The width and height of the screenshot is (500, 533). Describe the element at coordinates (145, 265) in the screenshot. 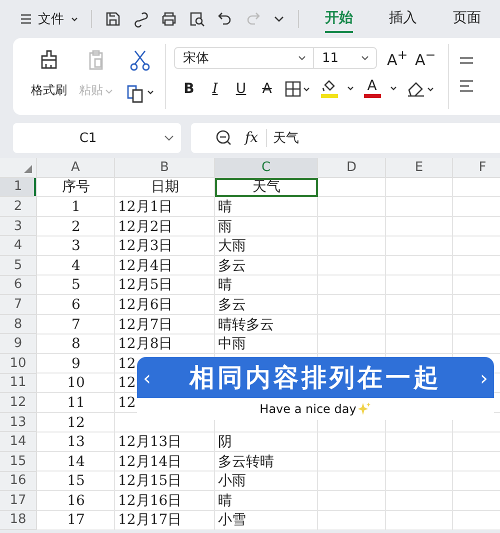

I see `table-cell: 12月4日` at that location.